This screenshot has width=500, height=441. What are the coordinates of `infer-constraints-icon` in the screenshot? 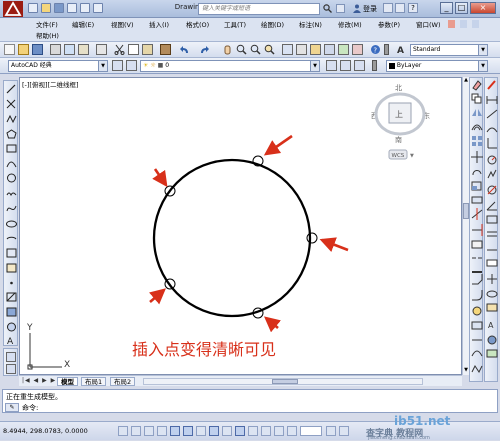 It's located at (123, 431).